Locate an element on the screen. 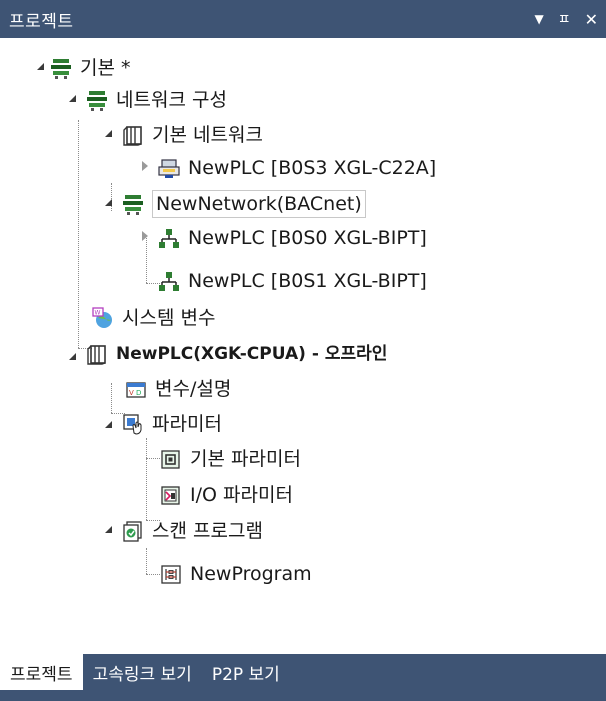 Image resolution: width=606 pixels, height=701 pixels. tree-node-scan-program: 스캔 프로그램 is located at coordinates (192, 531).